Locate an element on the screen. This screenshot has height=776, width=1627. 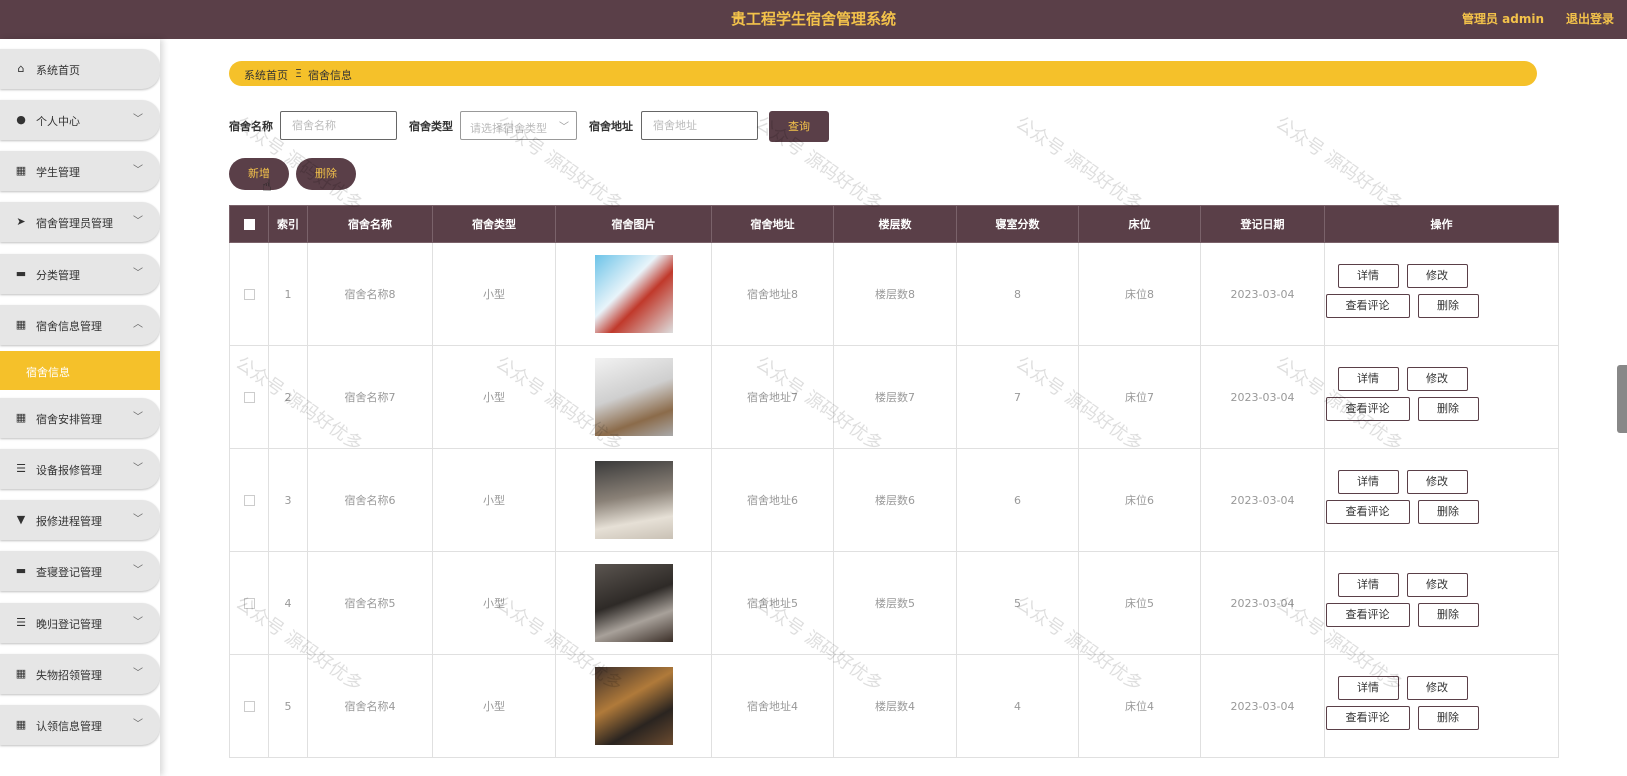
sidebar-item: ⌂ 系统首页 is located at coordinates (80, 69).